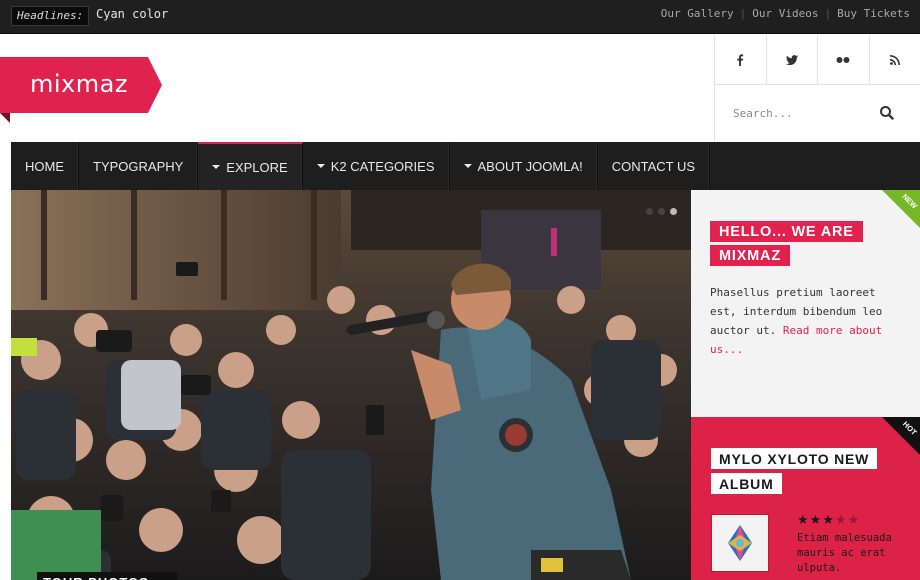 The width and height of the screenshot is (920, 580). I want to click on nav-item-label: TYPOGRAPHY, so click(138, 166).